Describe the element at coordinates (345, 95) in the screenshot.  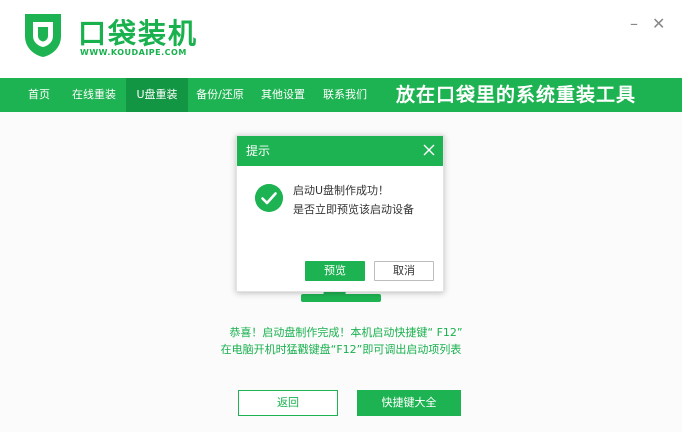
I see `nav-item-contact-us: 联系我们` at that location.